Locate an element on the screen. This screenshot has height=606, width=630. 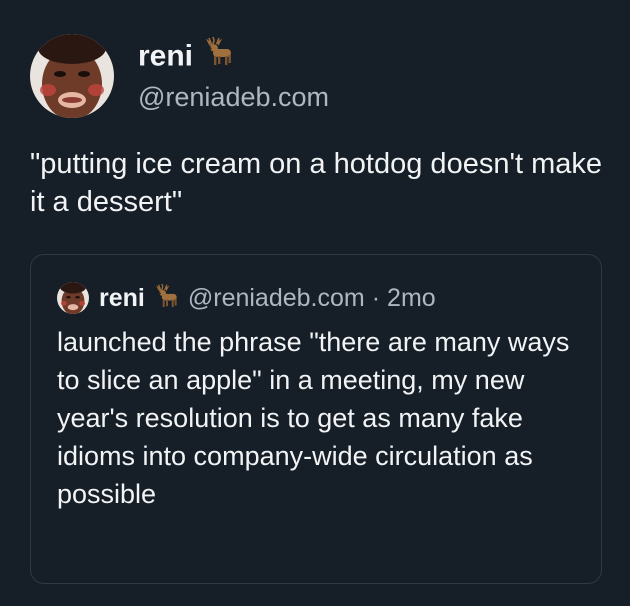
quoted-author-handle: @reniadeb.com is located at coordinates (276, 298).